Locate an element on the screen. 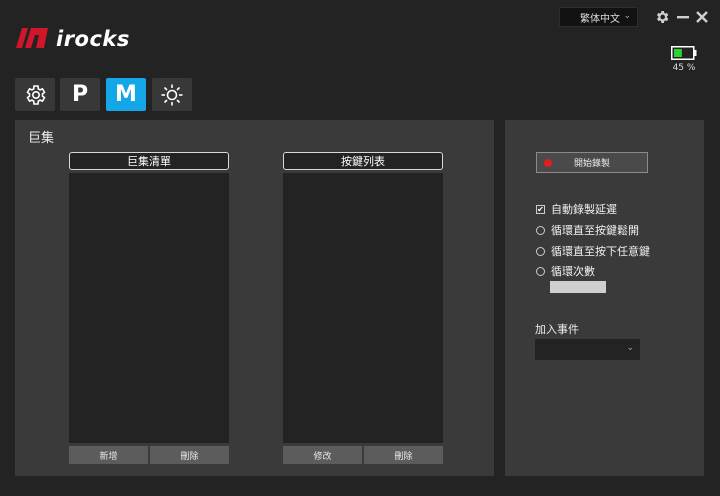  irocks-logo: irocks is located at coordinates (73, 38).